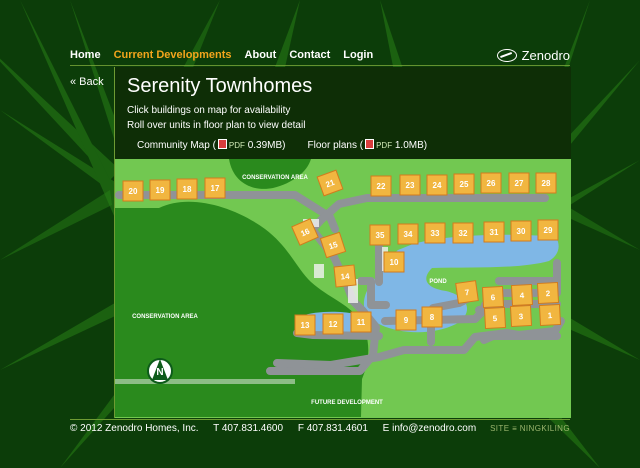 This screenshot has height=468, width=640. What do you see at coordinates (220, 86) in the screenshot?
I see `page-title: Serenity Townhomes` at bounding box center [220, 86].